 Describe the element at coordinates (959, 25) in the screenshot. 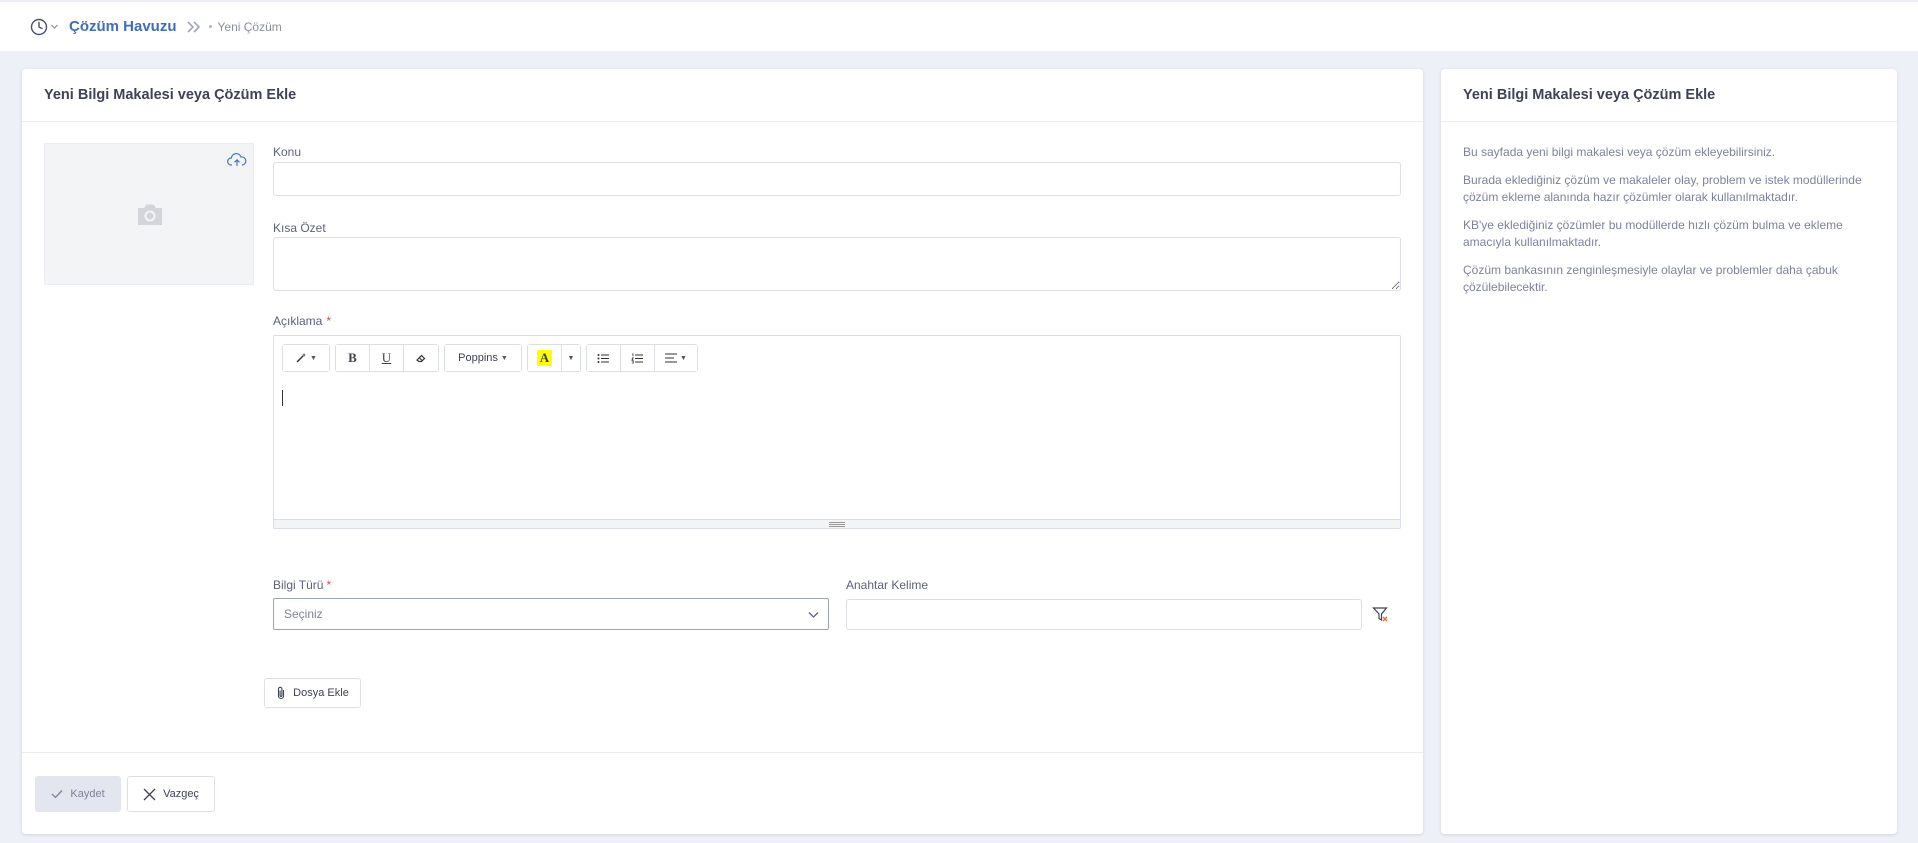

I see `top-bar: Çözüm Havuzu Yeni Çözüm` at that location.